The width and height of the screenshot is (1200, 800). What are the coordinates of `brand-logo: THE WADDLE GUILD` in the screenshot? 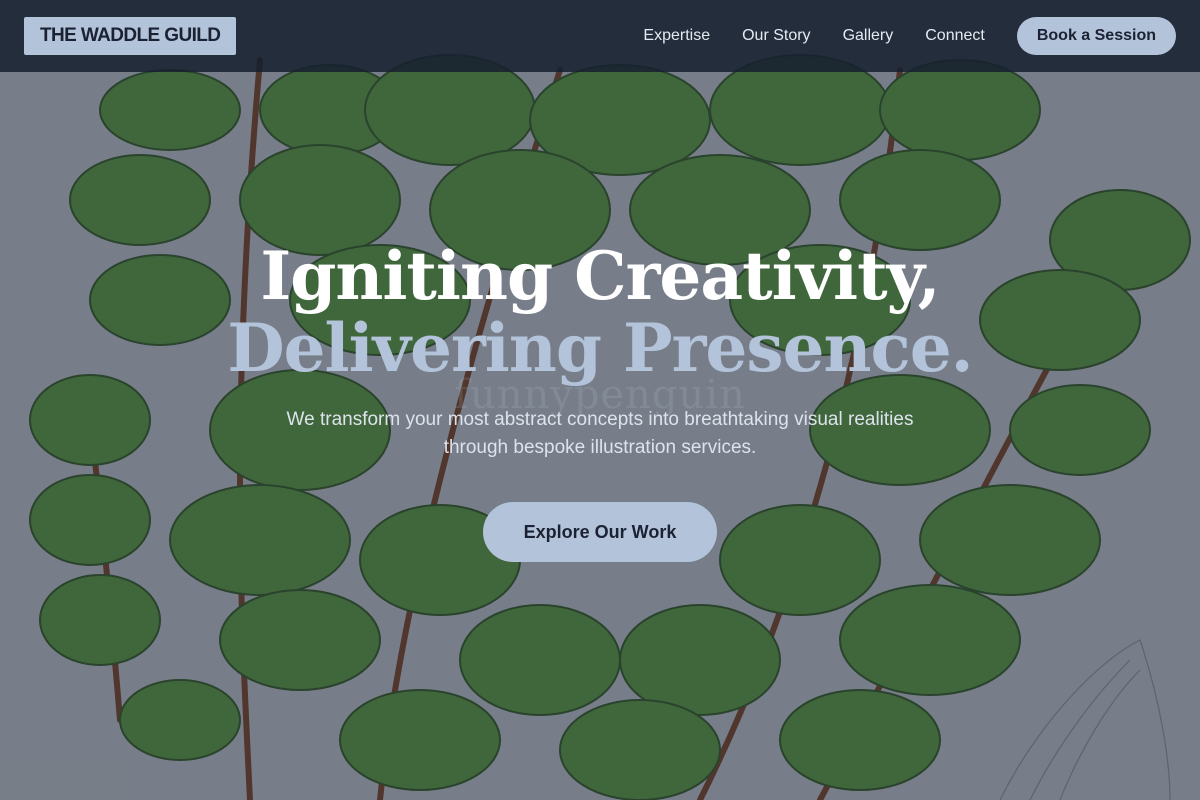 It's located at (130, 36).